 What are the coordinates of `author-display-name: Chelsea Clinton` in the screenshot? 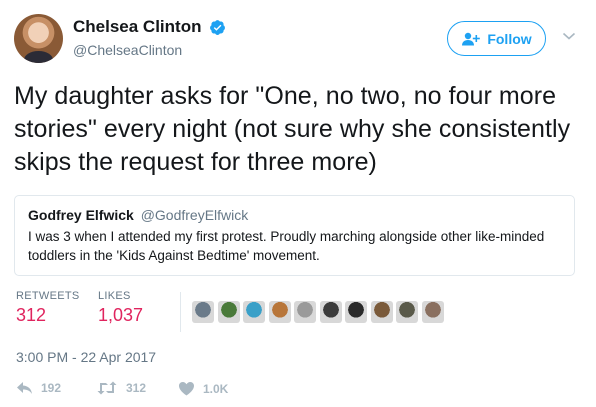 It's located at (137, 27).